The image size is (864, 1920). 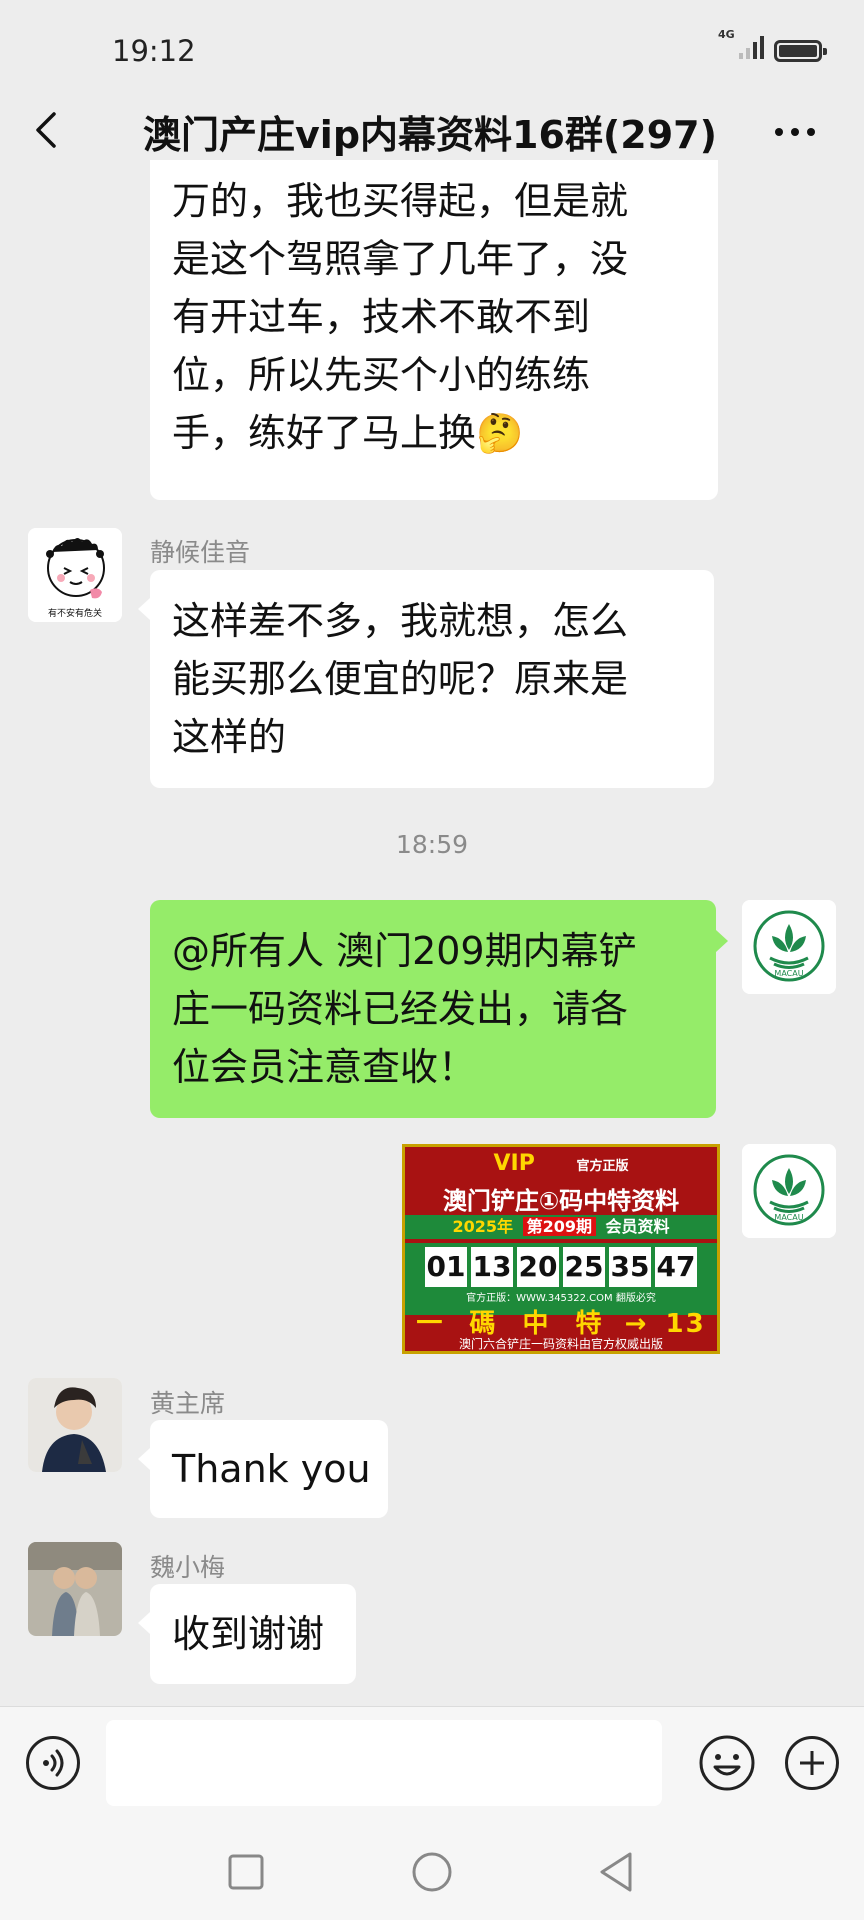 I want to click on image-title: 澳门铲庄①码中特资料, so click(x=561, y=1201).